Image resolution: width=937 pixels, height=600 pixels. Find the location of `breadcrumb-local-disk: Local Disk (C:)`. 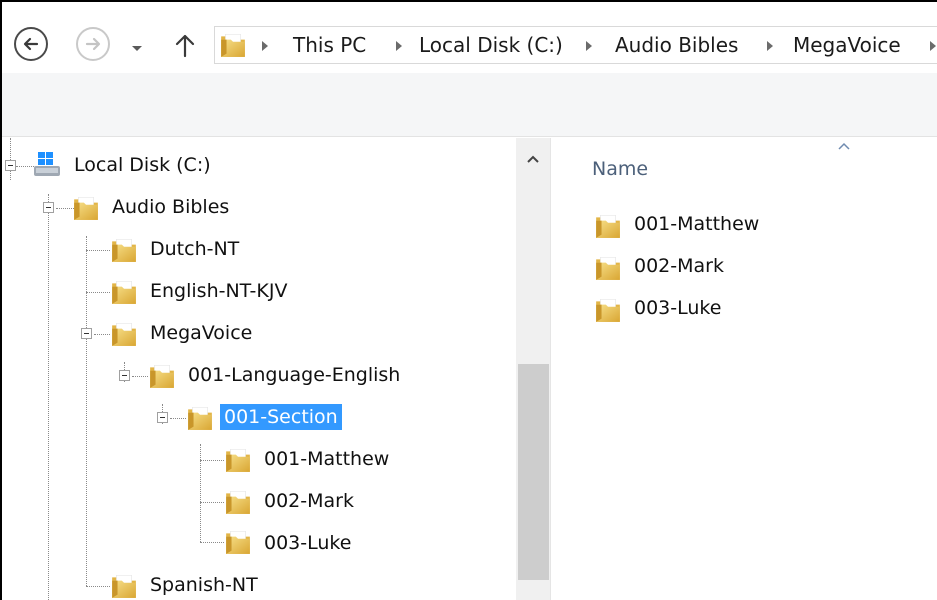

breadcrumb-local-disk: Local Disk (C:) is located at coordinates (491, 45).